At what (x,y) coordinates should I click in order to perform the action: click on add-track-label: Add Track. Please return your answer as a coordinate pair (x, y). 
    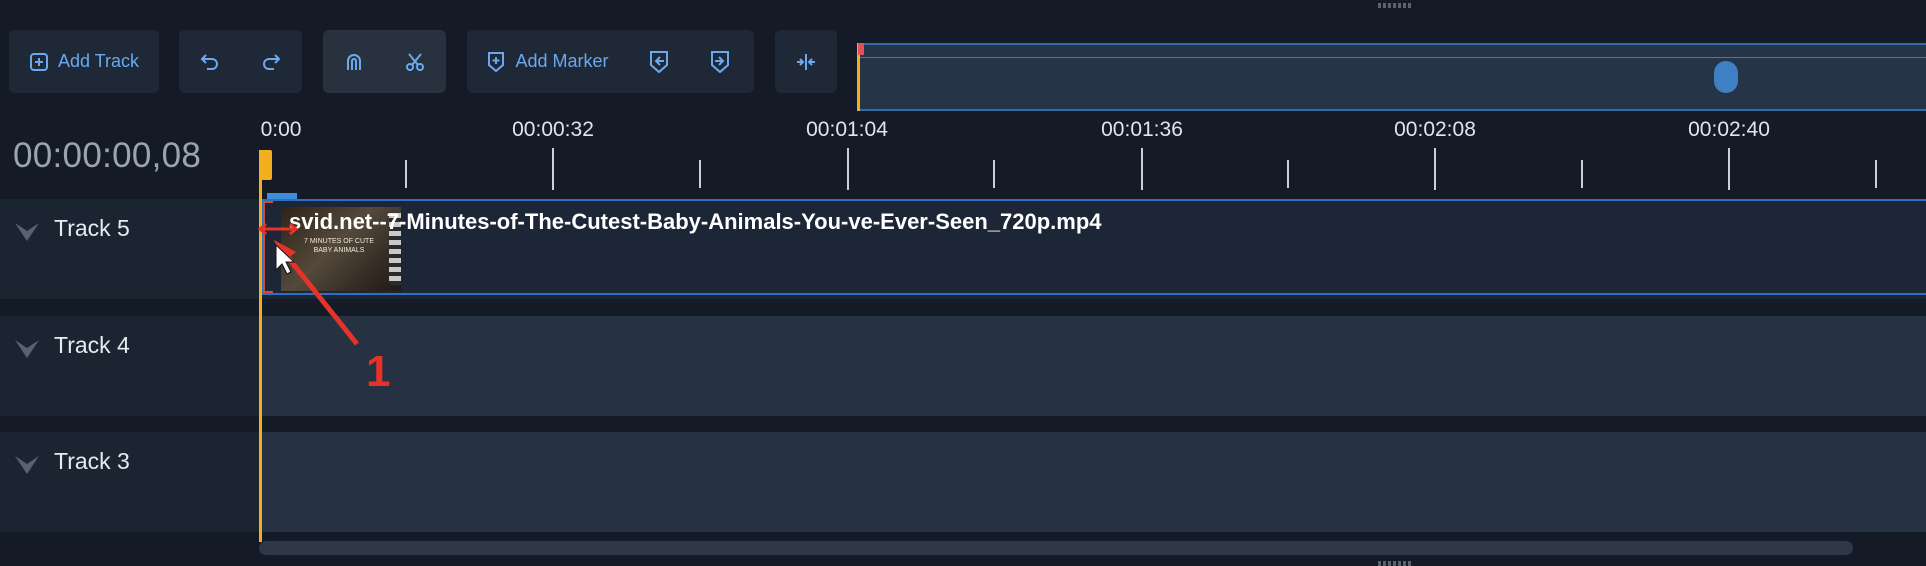
    Looking at the image, I should click on (98, 61).